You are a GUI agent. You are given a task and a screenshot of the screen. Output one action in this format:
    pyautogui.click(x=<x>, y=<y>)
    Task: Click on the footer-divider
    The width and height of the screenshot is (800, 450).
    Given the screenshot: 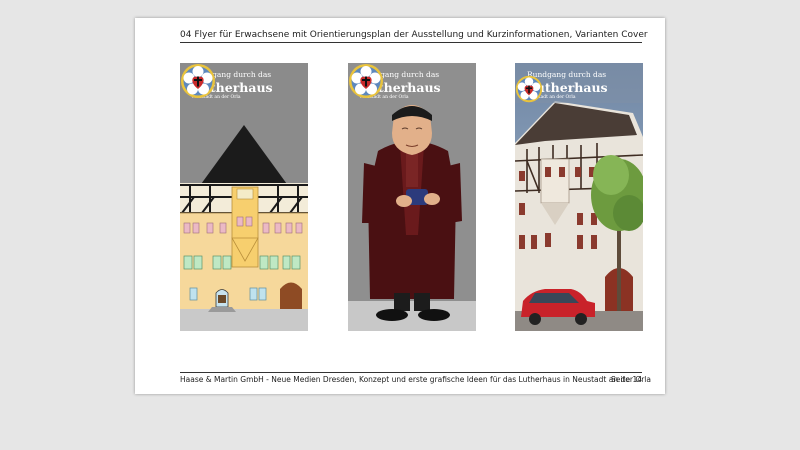 What is the action you would take?
    pyautogui.click(x=411, y=372)
    